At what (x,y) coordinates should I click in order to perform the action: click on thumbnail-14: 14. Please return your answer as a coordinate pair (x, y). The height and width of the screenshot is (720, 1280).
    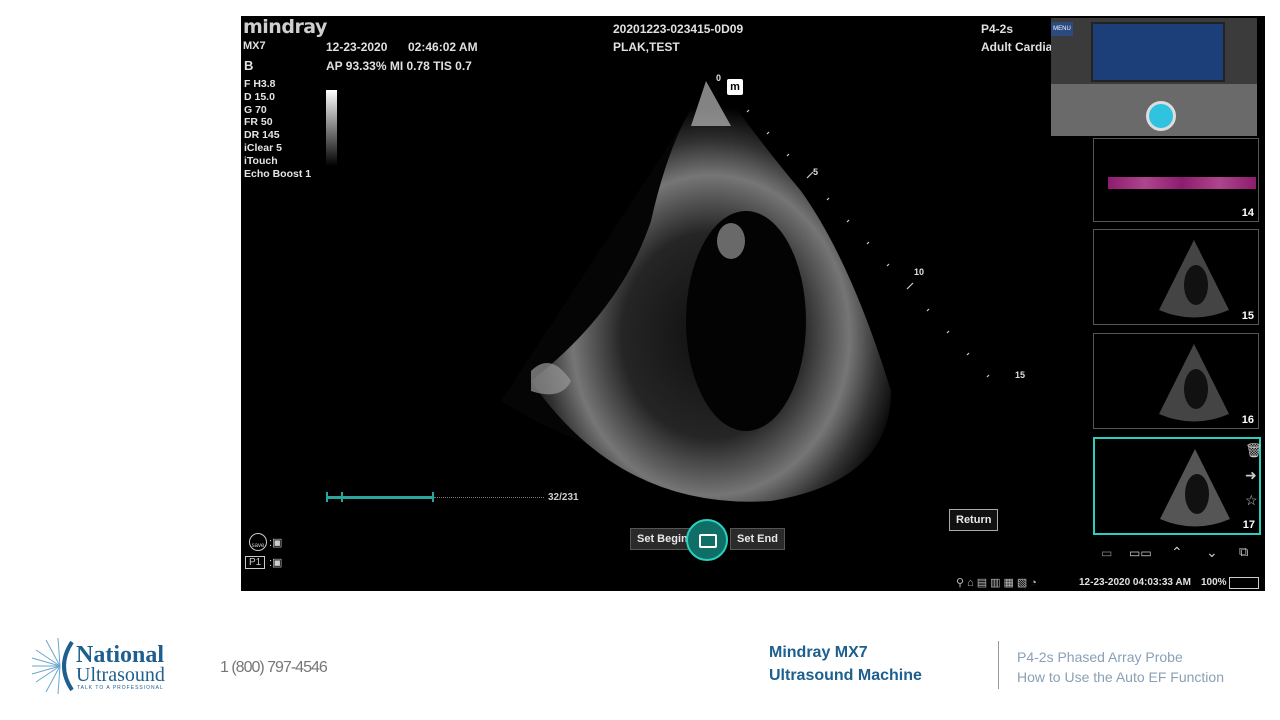
    Looking at the image, I should click on (1176, 180).